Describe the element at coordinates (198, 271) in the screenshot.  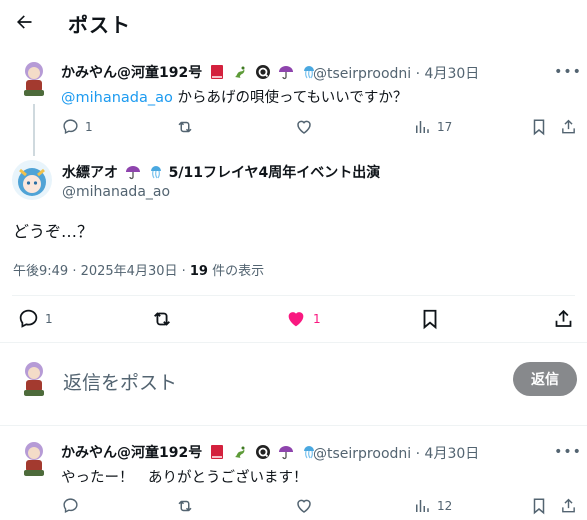
I see `view-count: 19` at that location.